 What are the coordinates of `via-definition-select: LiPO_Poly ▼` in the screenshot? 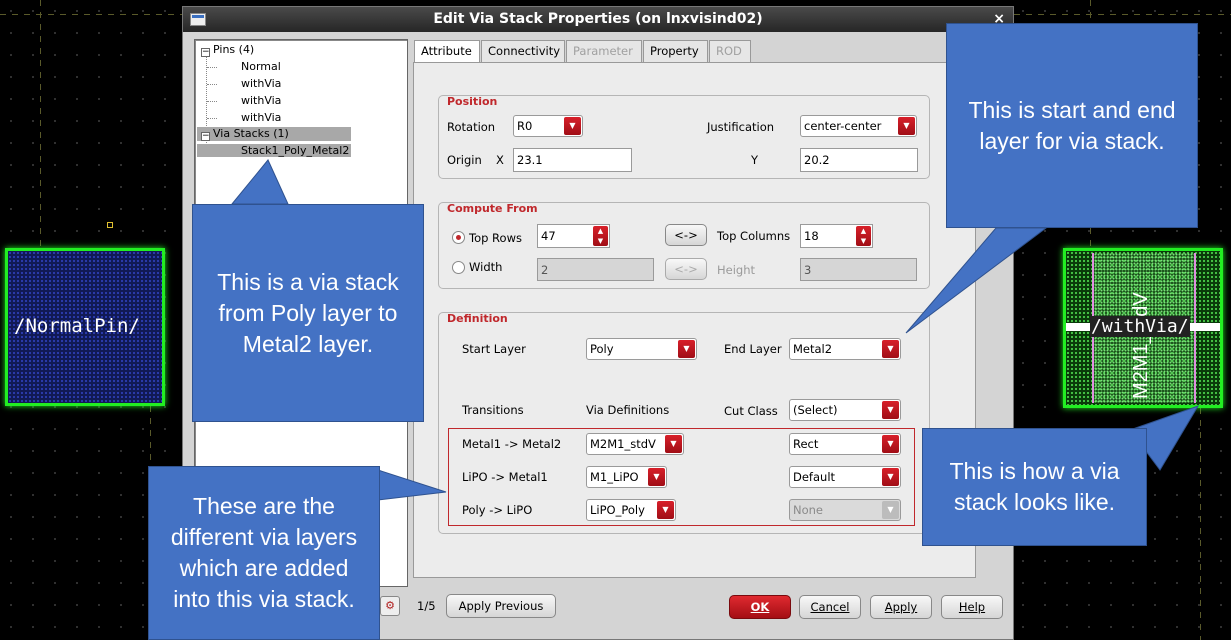 It's located at (631, 510).